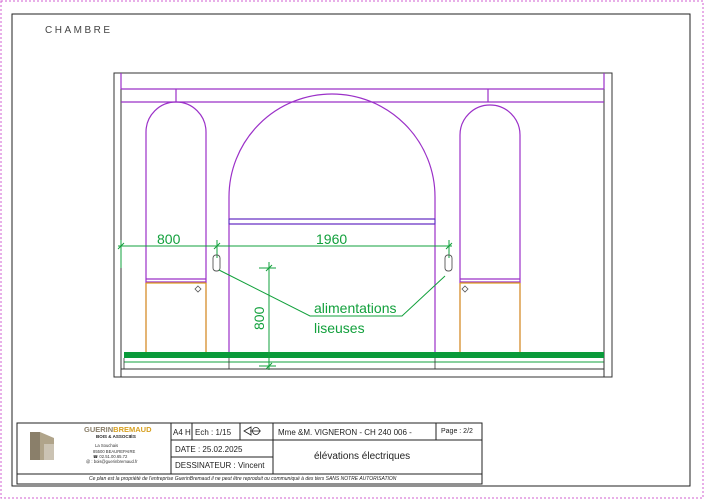 The height and width of the screenshot is (499, 704). I want to click on company-line-4: @ : bois@guerinbremaud.fr, so click(112, 461).